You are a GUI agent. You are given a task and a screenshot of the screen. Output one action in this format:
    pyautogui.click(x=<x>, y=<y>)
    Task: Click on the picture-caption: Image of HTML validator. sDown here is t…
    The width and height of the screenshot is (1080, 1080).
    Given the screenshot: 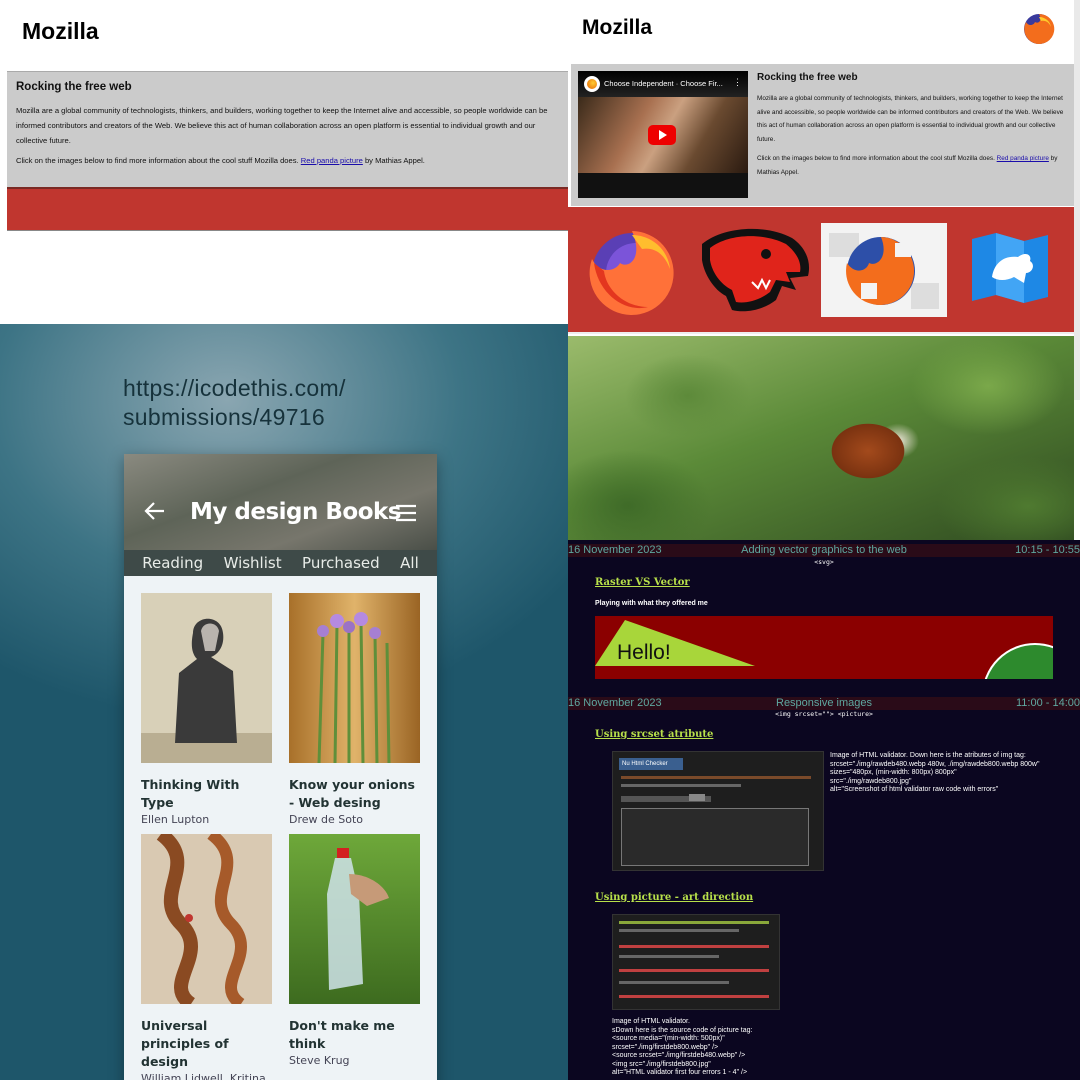 What is the action you would take?
    pyautogui.click(x=682, y=1047)
    